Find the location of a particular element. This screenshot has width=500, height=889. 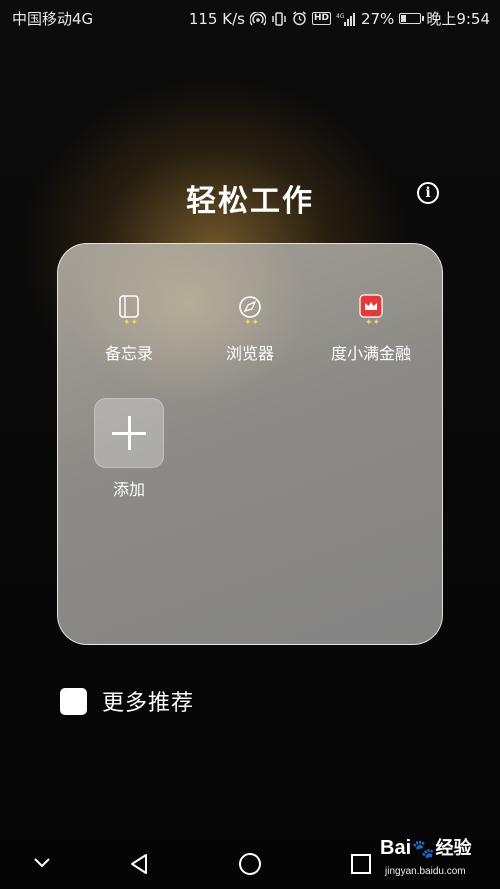

notepad-icon is located at coordinates (129, 306).